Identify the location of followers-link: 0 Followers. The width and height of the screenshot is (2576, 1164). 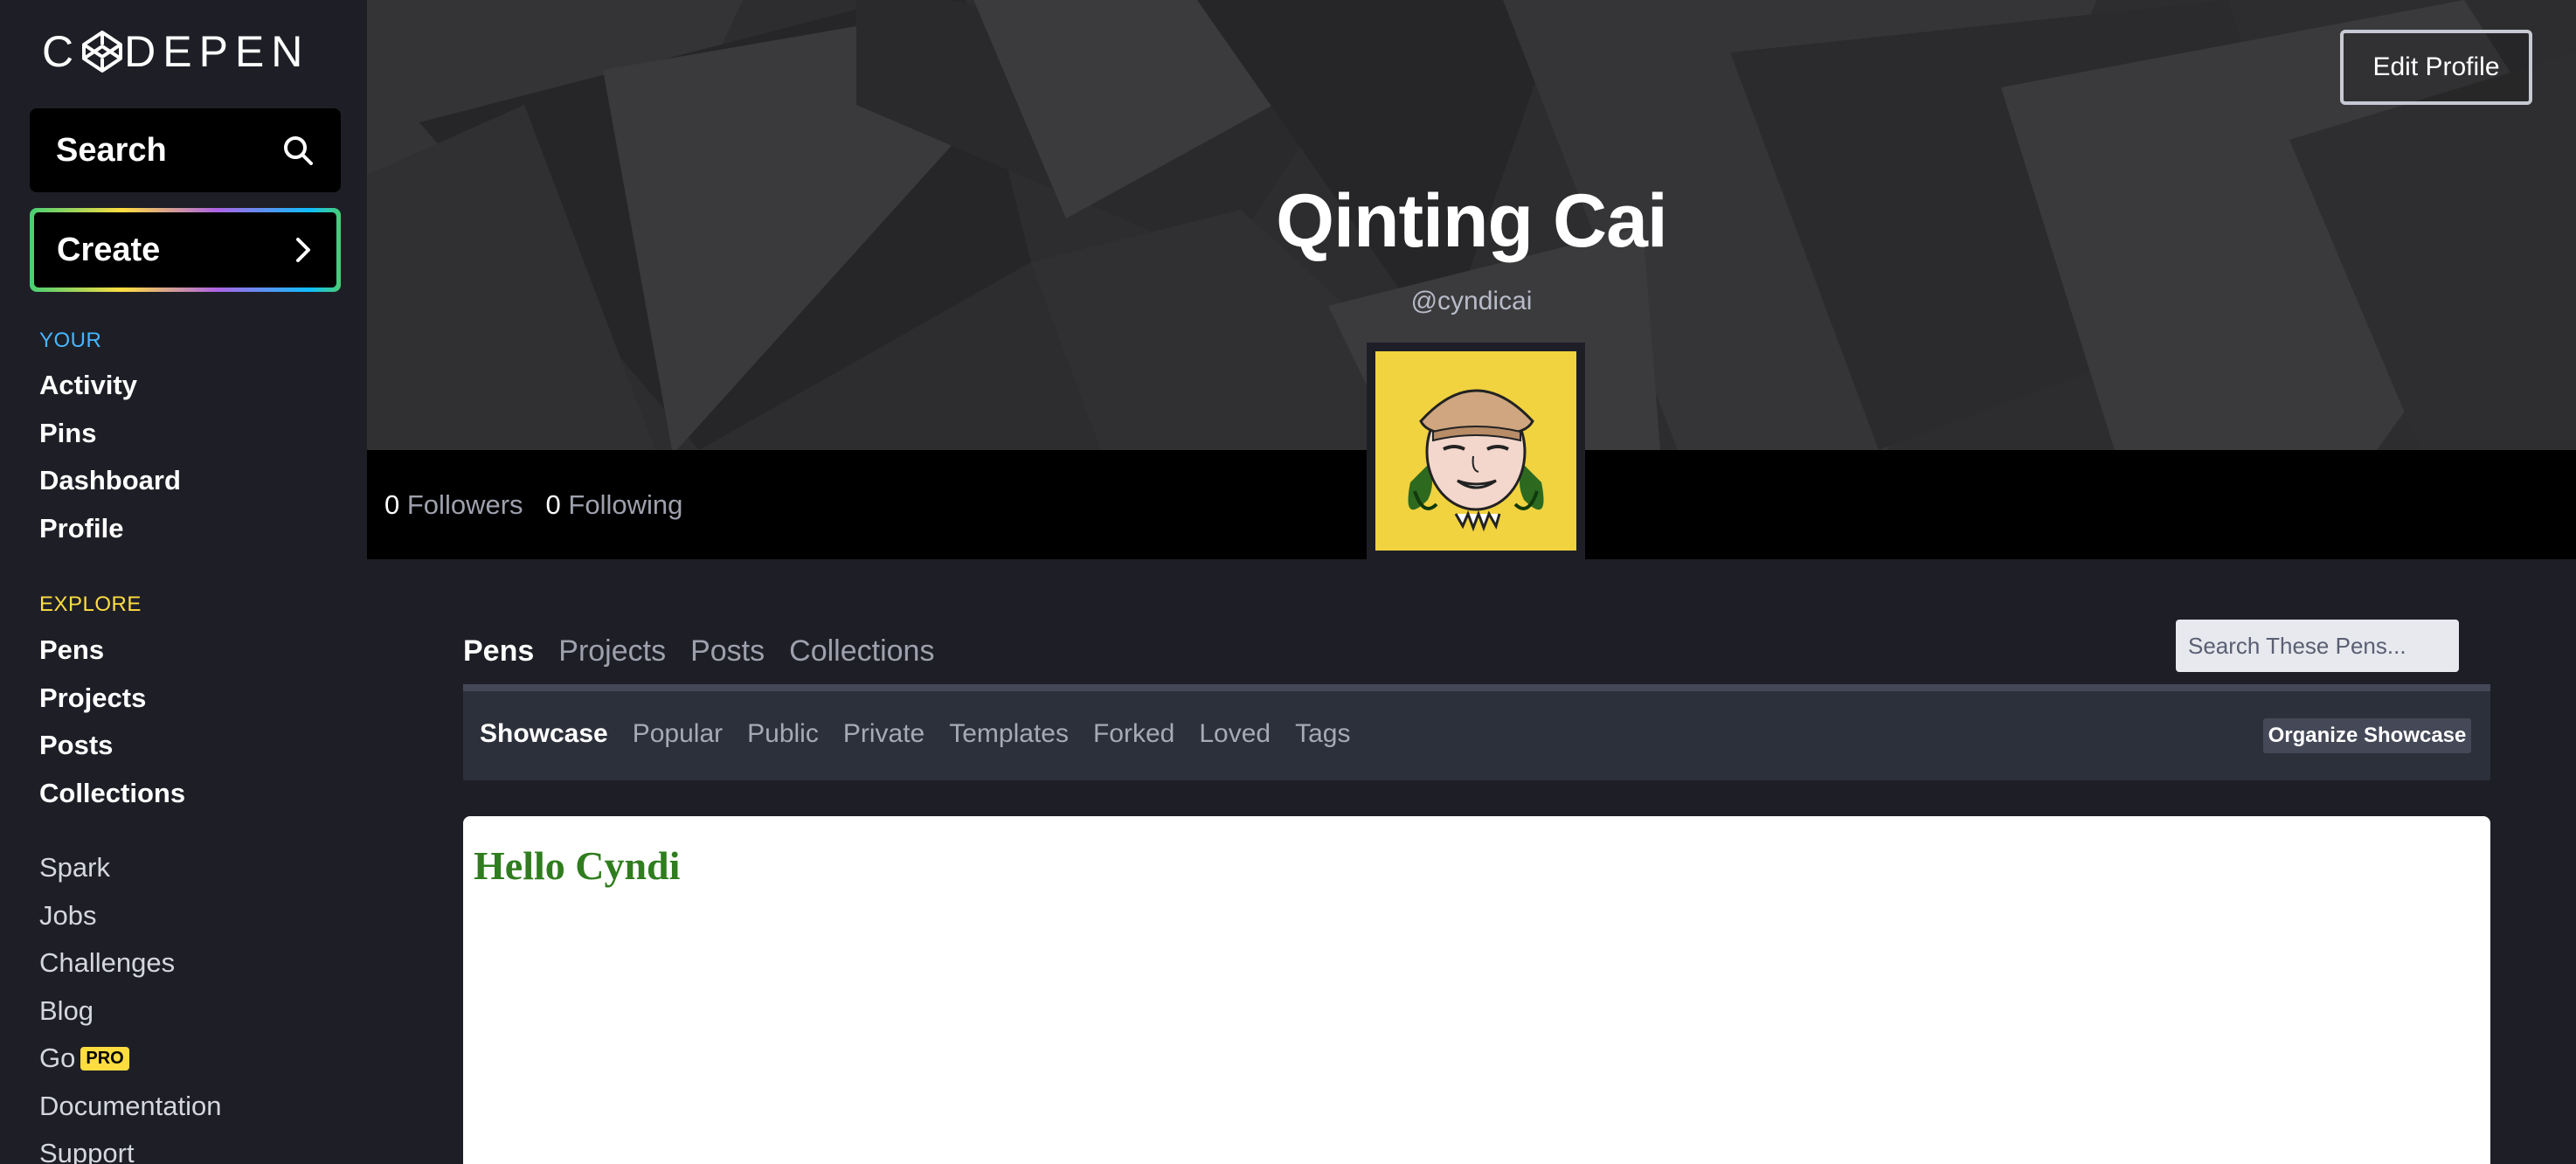
(453, 505).